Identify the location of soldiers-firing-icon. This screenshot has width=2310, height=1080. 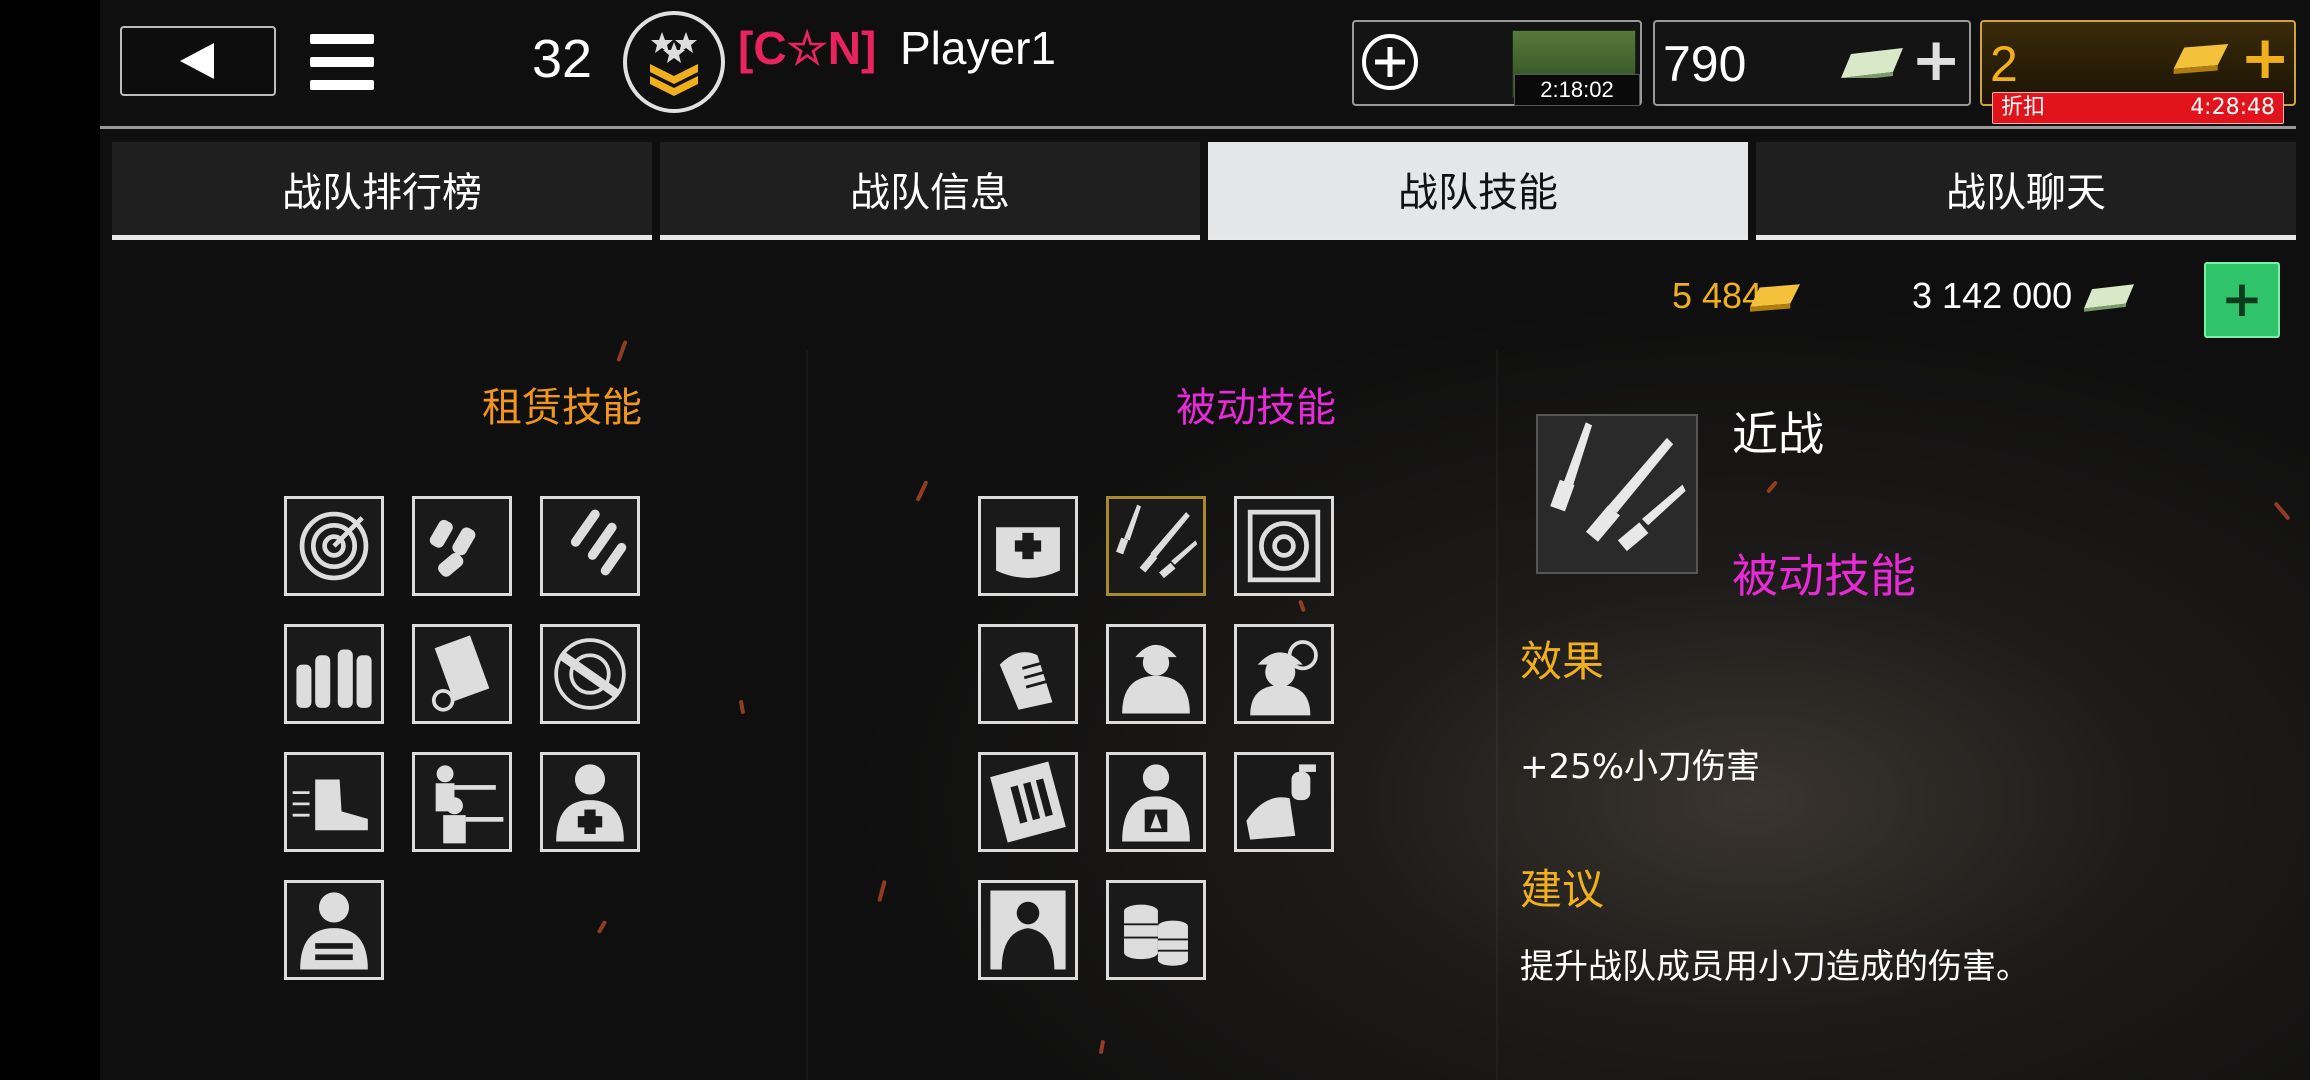
(469, 804).